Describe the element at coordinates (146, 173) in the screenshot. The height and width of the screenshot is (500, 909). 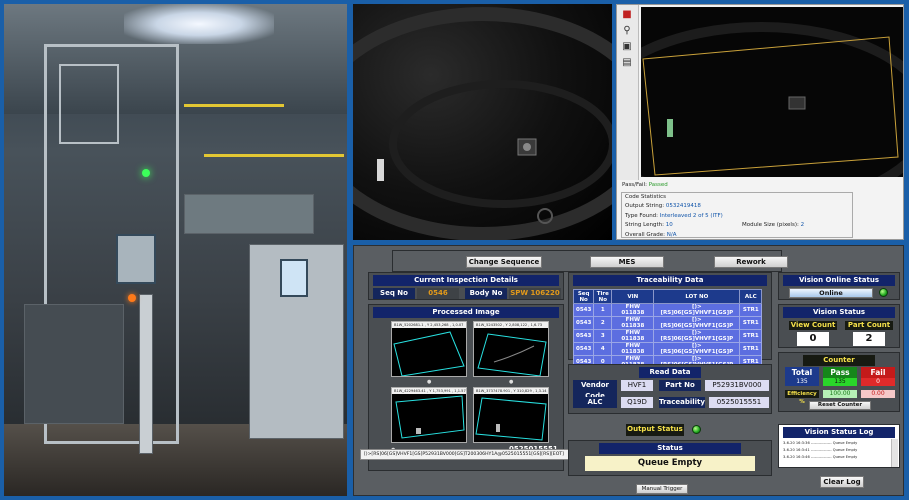
I see `status-light` at that location.